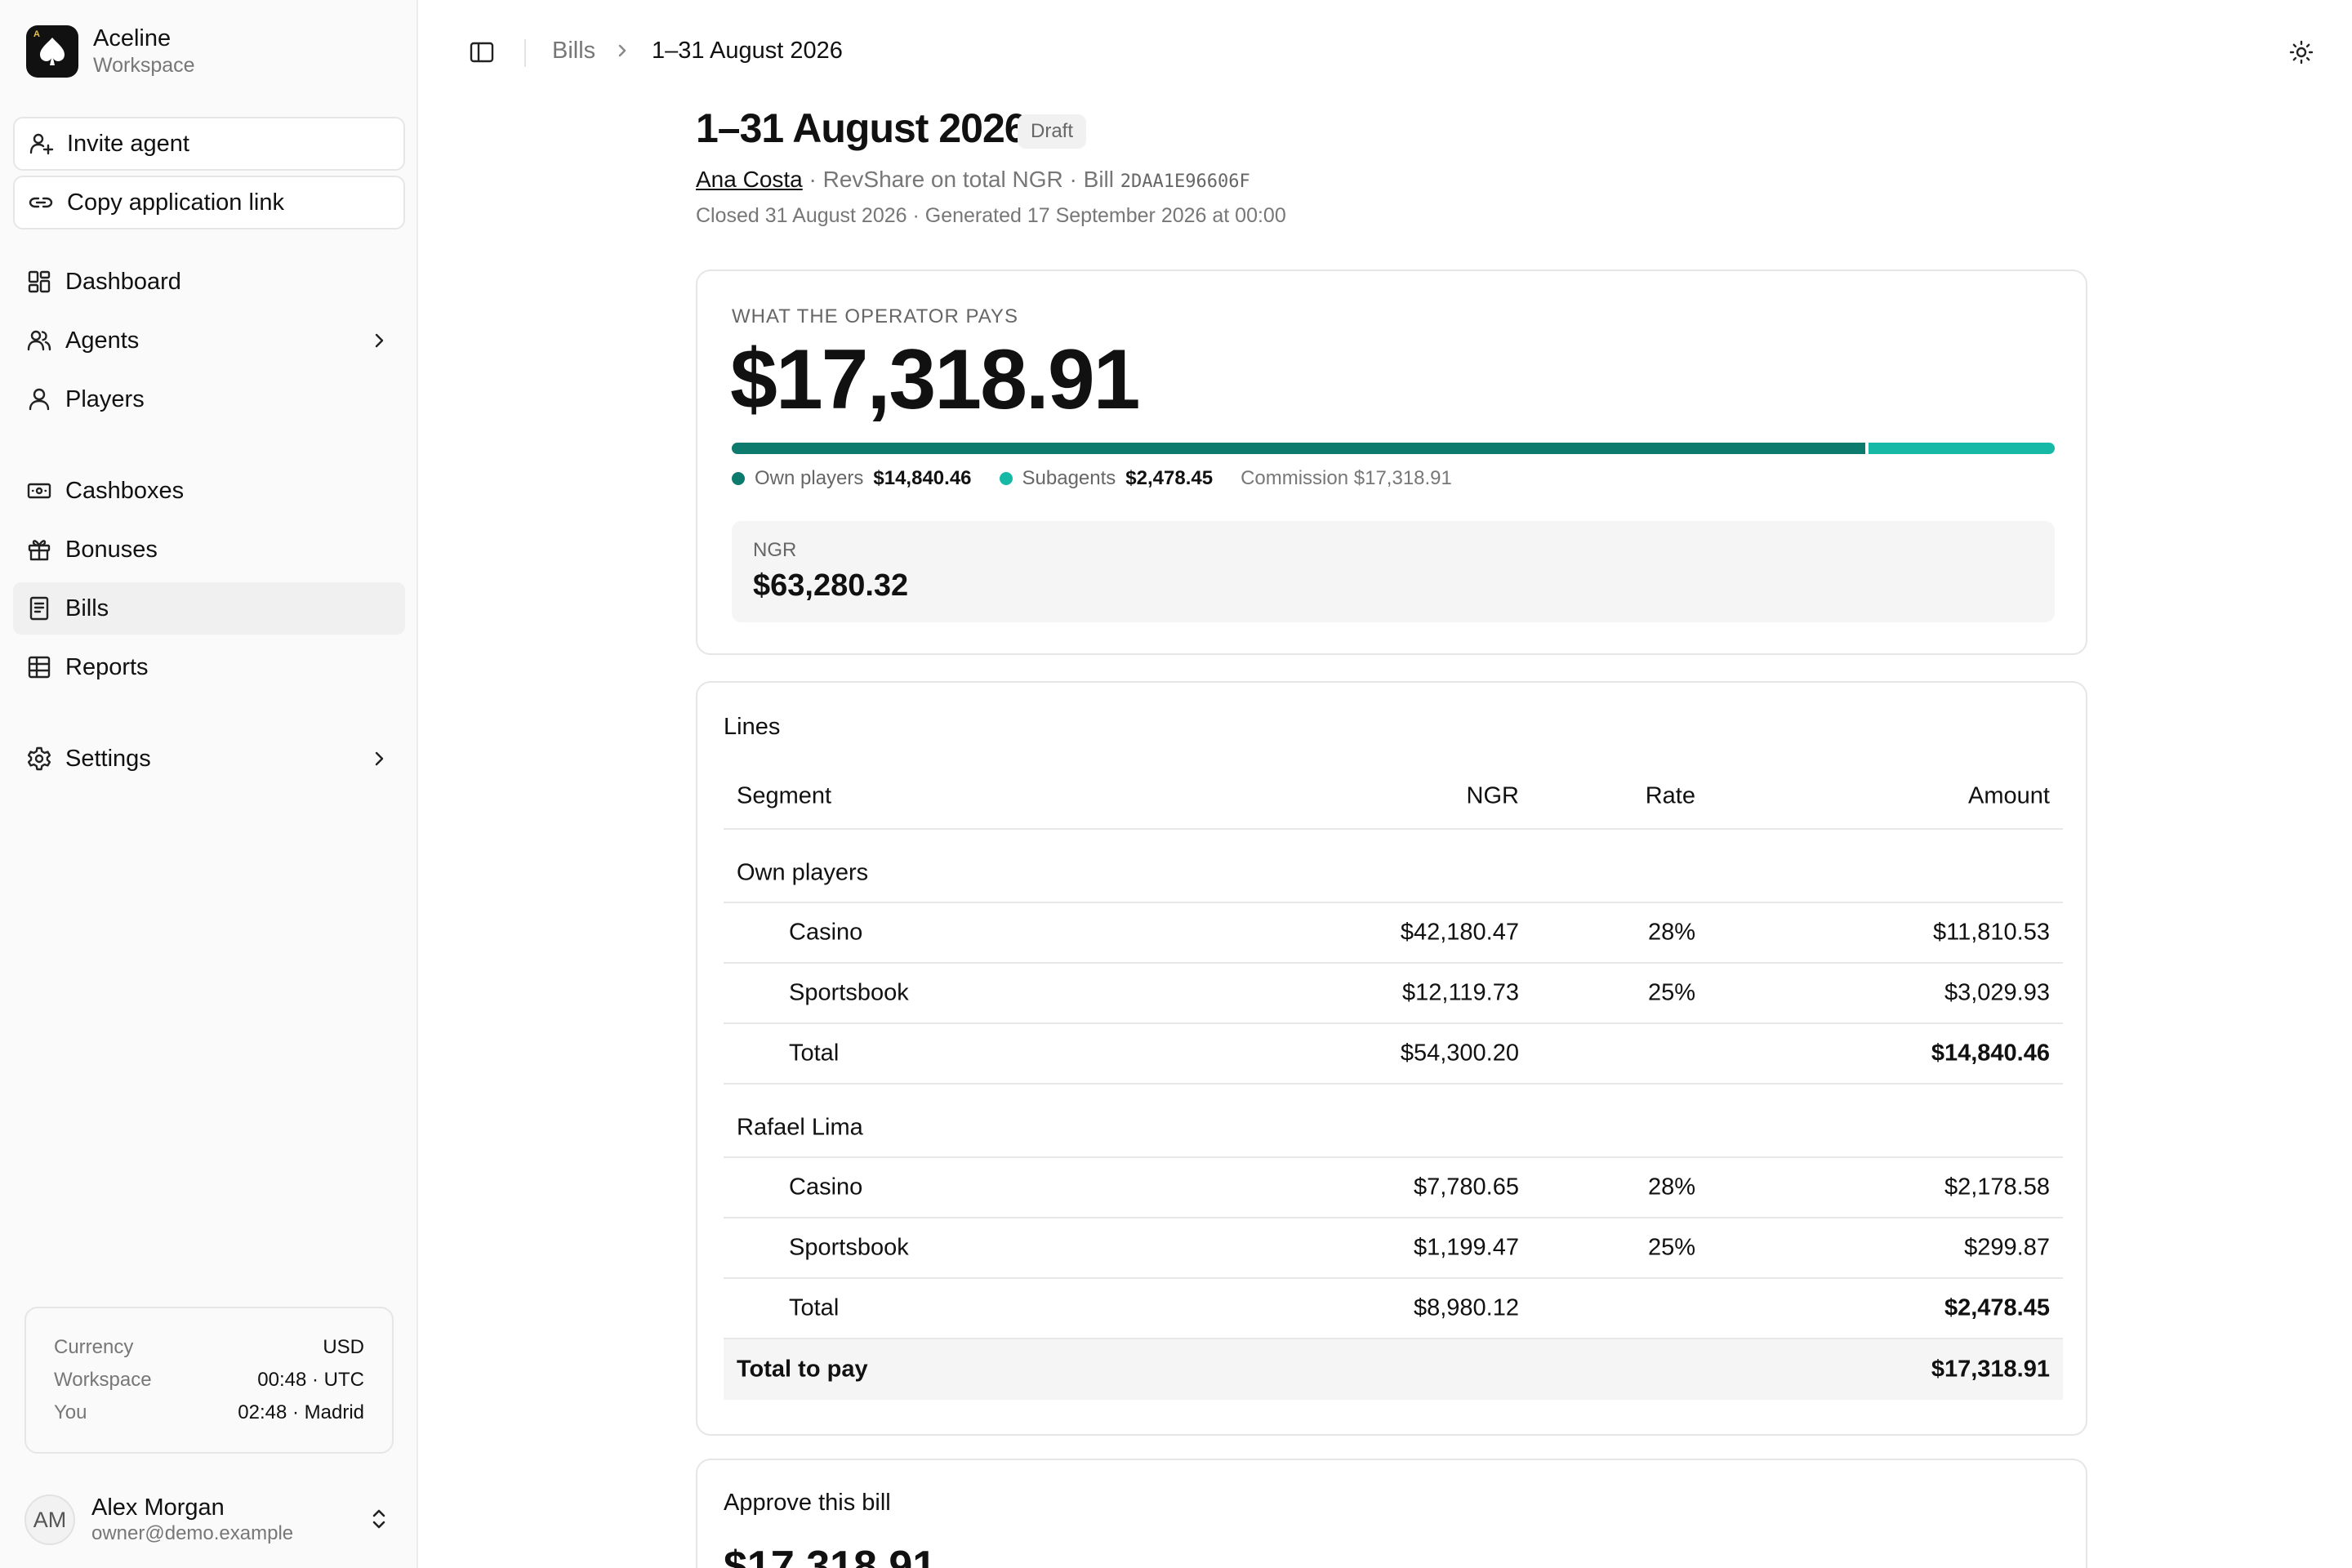 This screenshot has width=2352, height=1568. I want to click on sidebar-item-label: Settings, so click(108, 758).